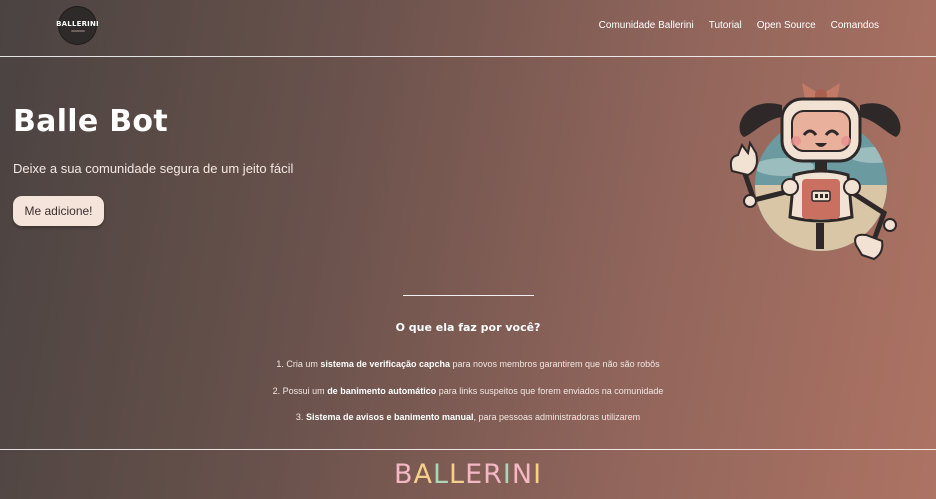  I want to click on feature-2-bold: de banimento automático, so click(382, 391).